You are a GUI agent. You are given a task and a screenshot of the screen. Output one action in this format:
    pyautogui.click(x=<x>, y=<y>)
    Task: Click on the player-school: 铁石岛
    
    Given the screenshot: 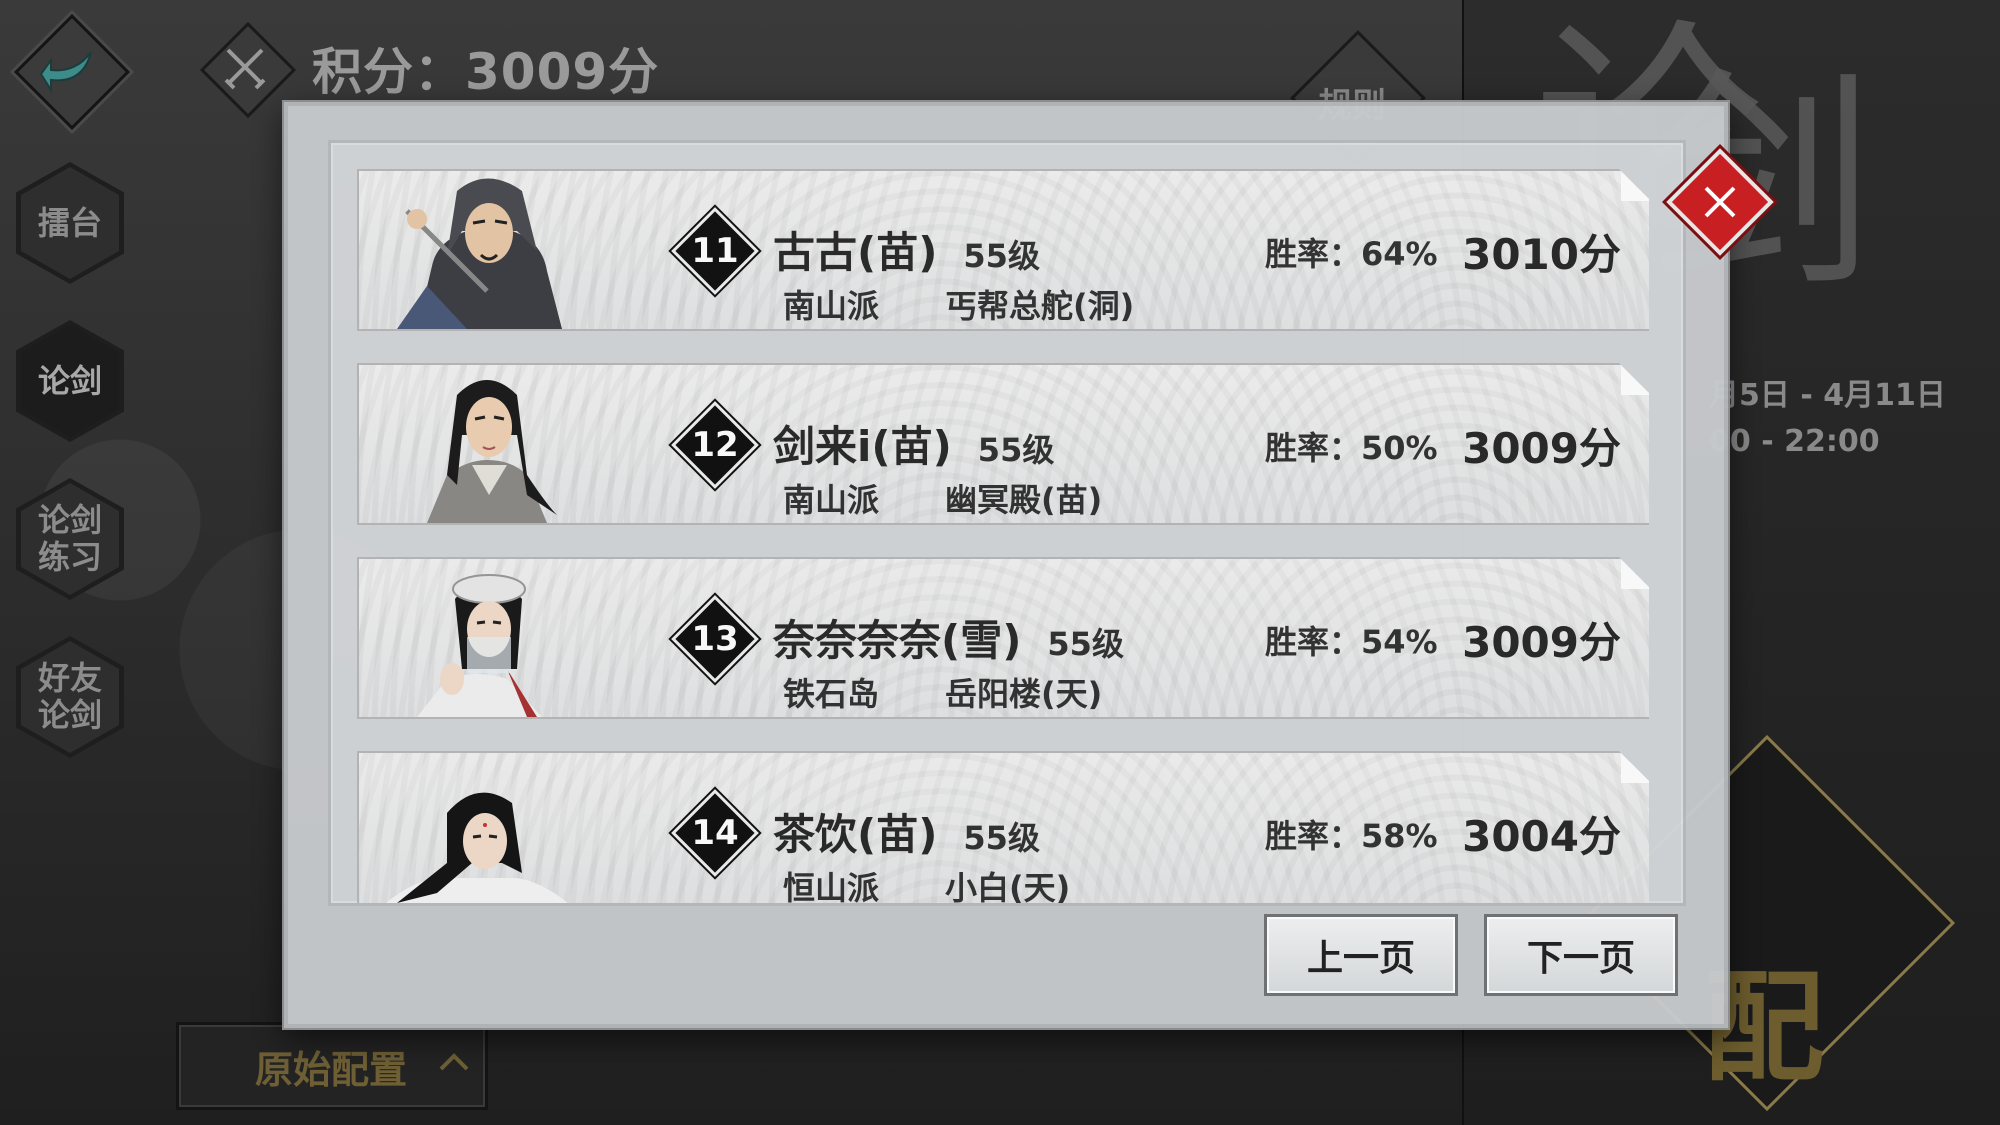 What is the action you would take?
    pyautogui.click(x=831, y=694)
    